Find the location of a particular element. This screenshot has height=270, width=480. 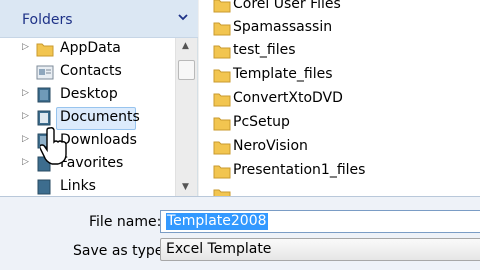

file-name: ConvertXtoDVD is located at coordinates (288, 98).